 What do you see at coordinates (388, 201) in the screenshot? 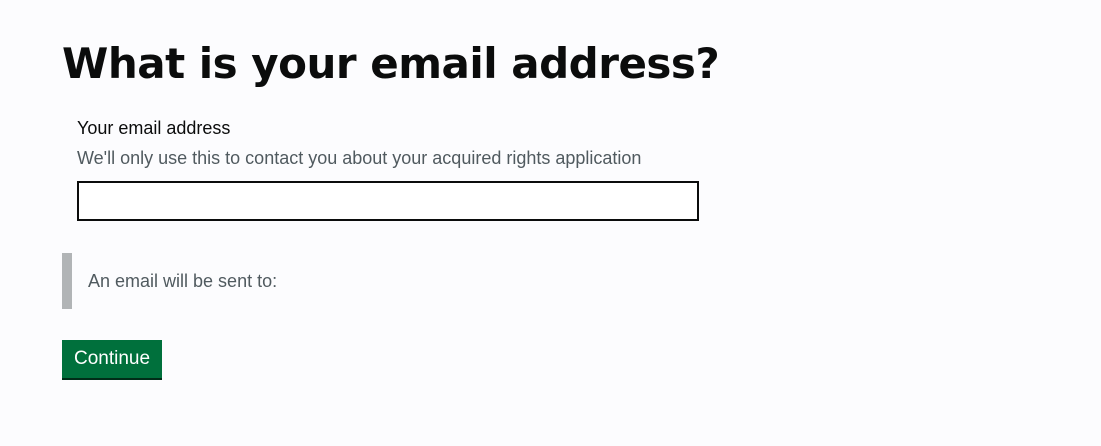
I see `email-field` at bounding box center [388, 201].